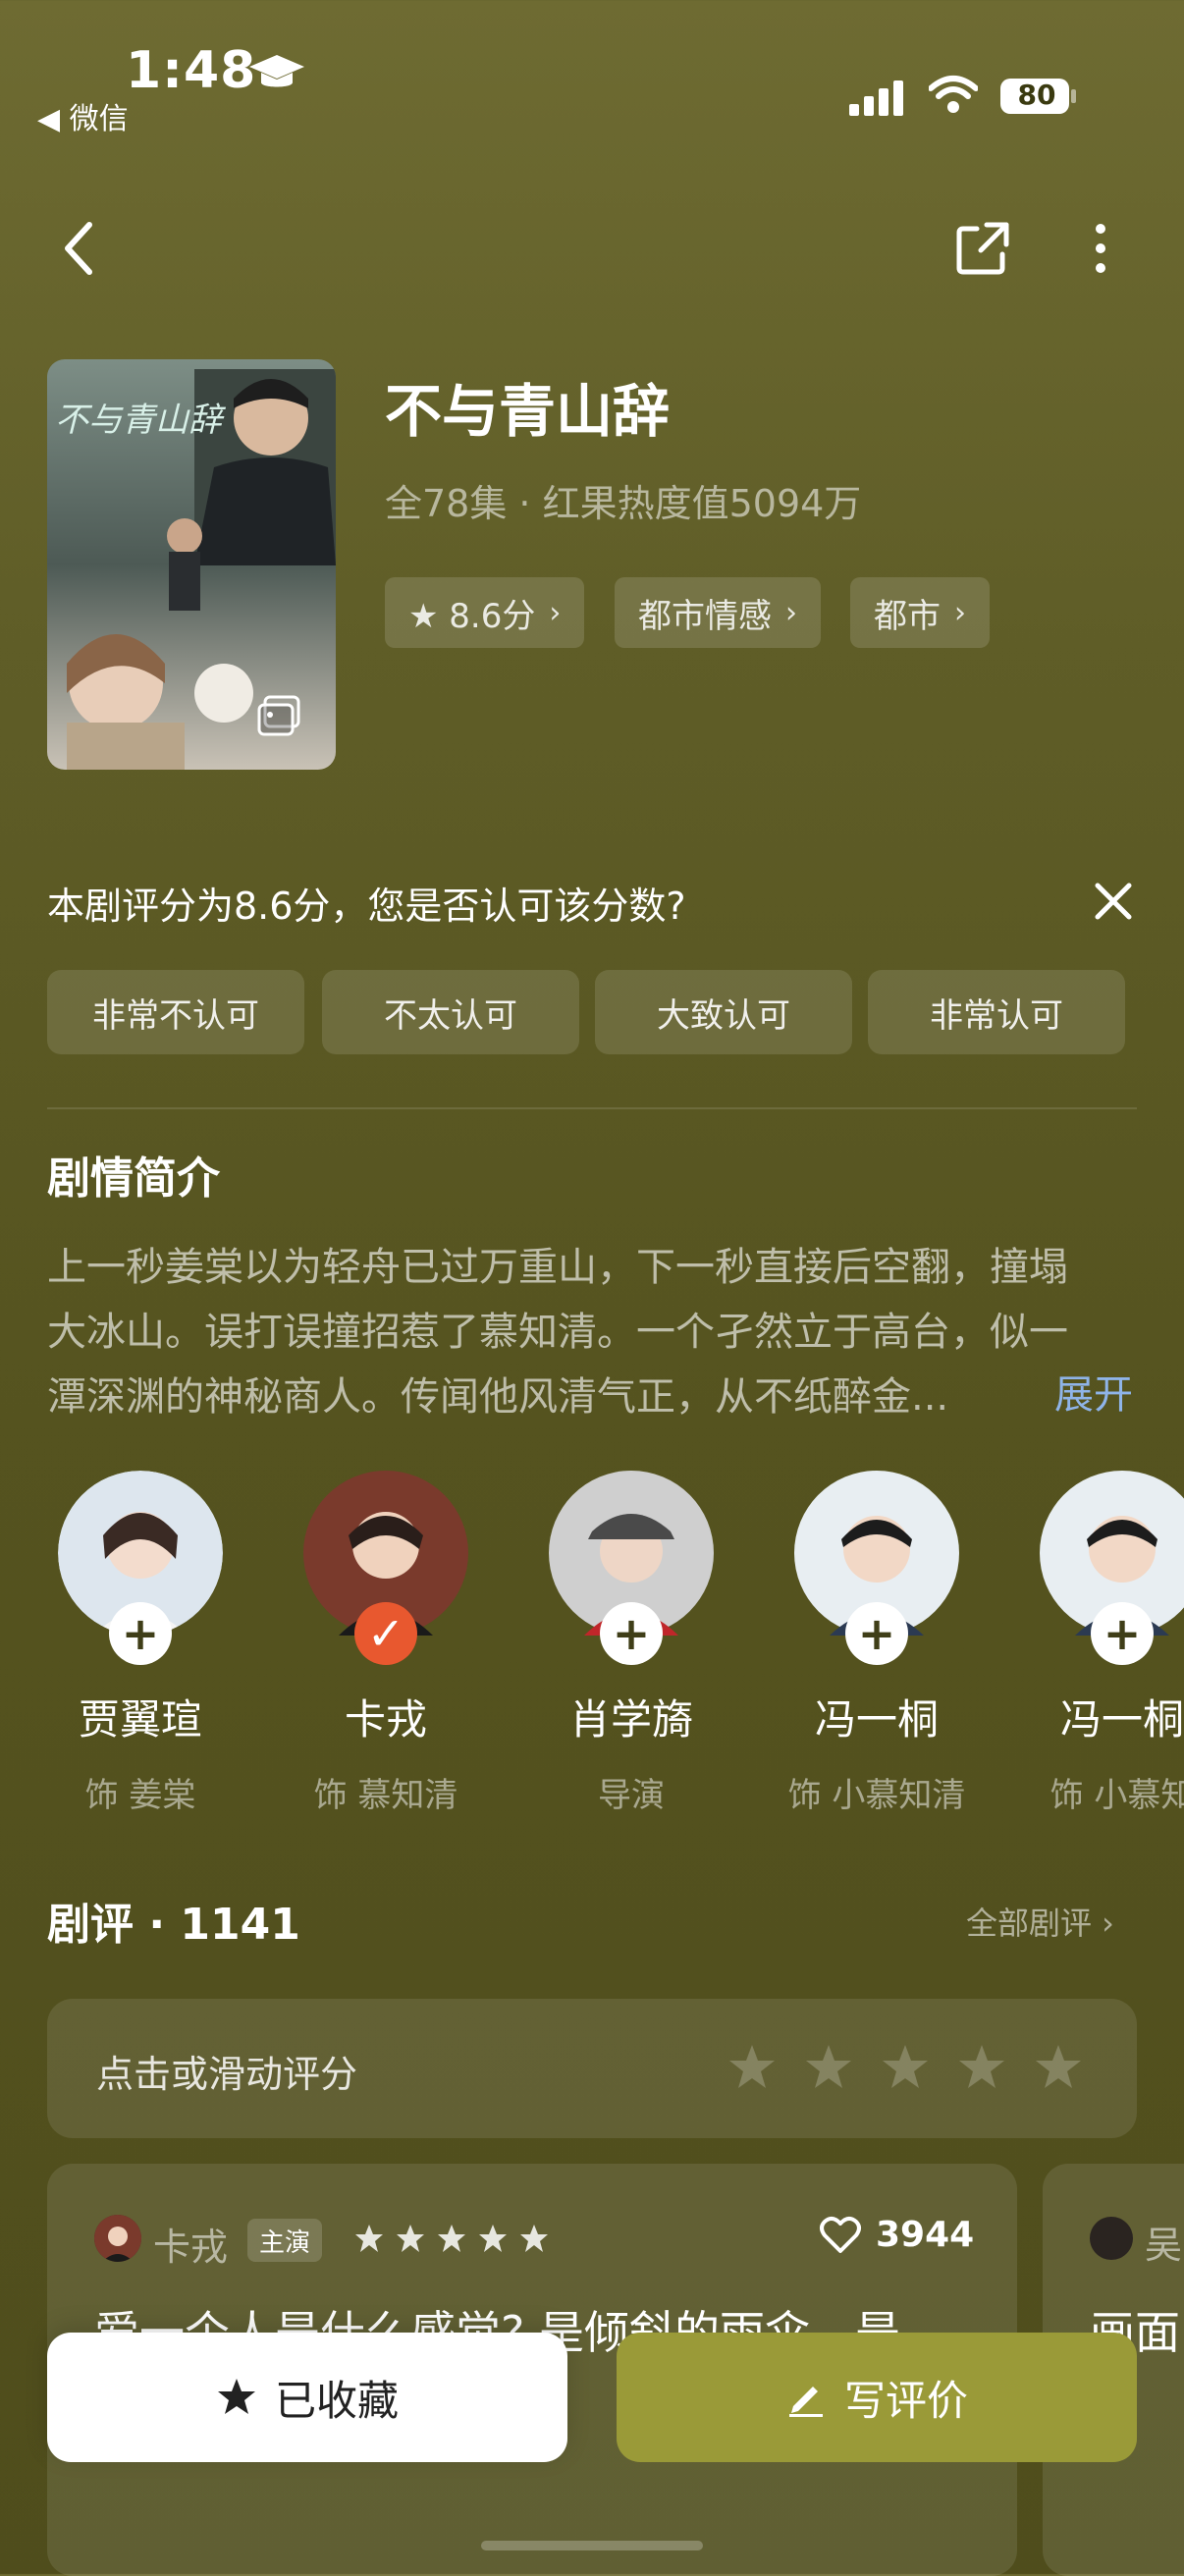  I want to click on write-review-label: 写评价, so click(905, 2400).